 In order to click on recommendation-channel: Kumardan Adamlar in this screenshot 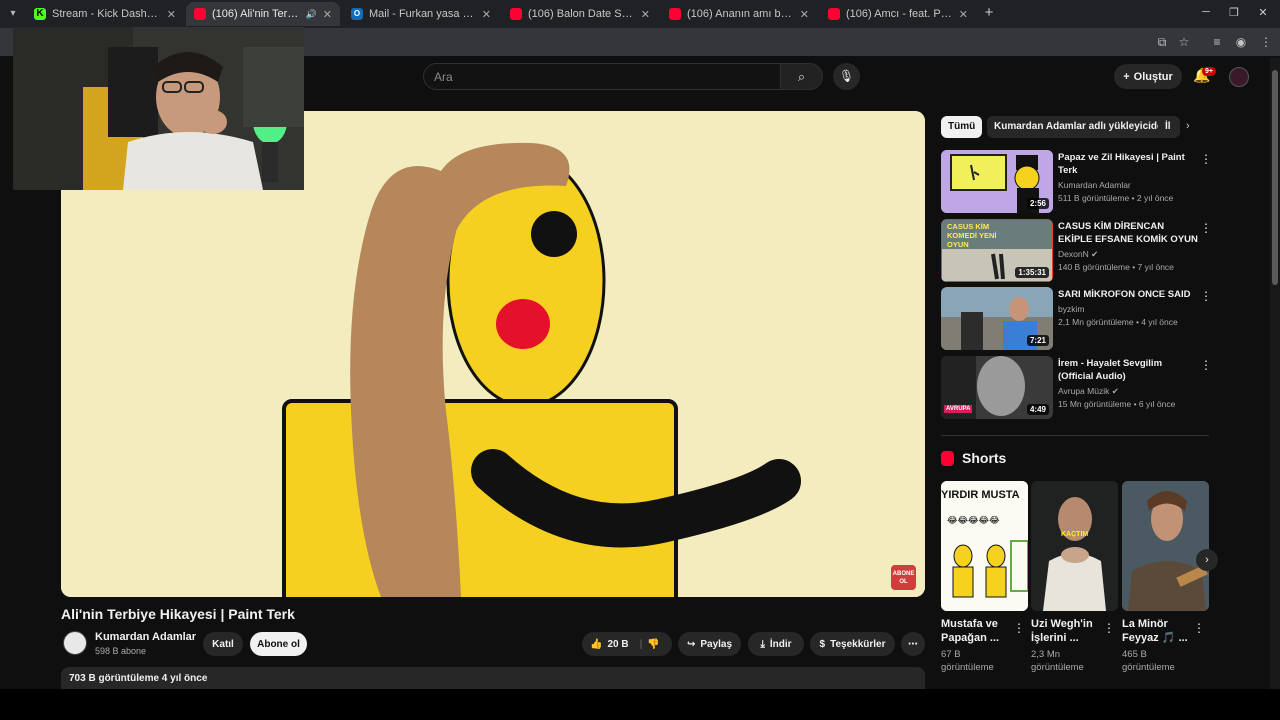, I will do `click(1094, 185)`.